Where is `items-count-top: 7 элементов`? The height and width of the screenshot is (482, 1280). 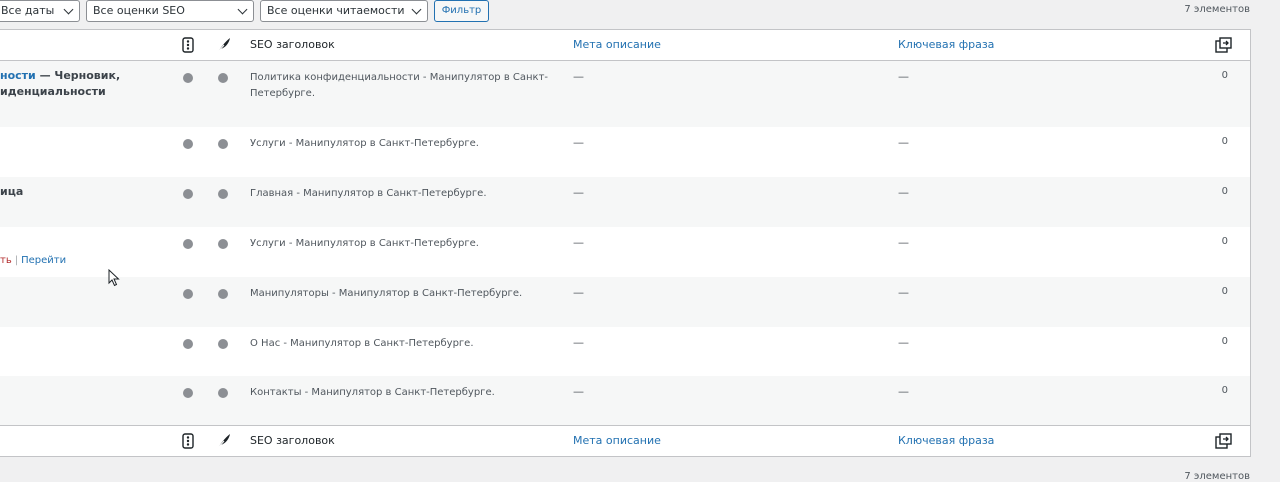
items-count-top: 7 элементов is located at coordinates (1217, 9).